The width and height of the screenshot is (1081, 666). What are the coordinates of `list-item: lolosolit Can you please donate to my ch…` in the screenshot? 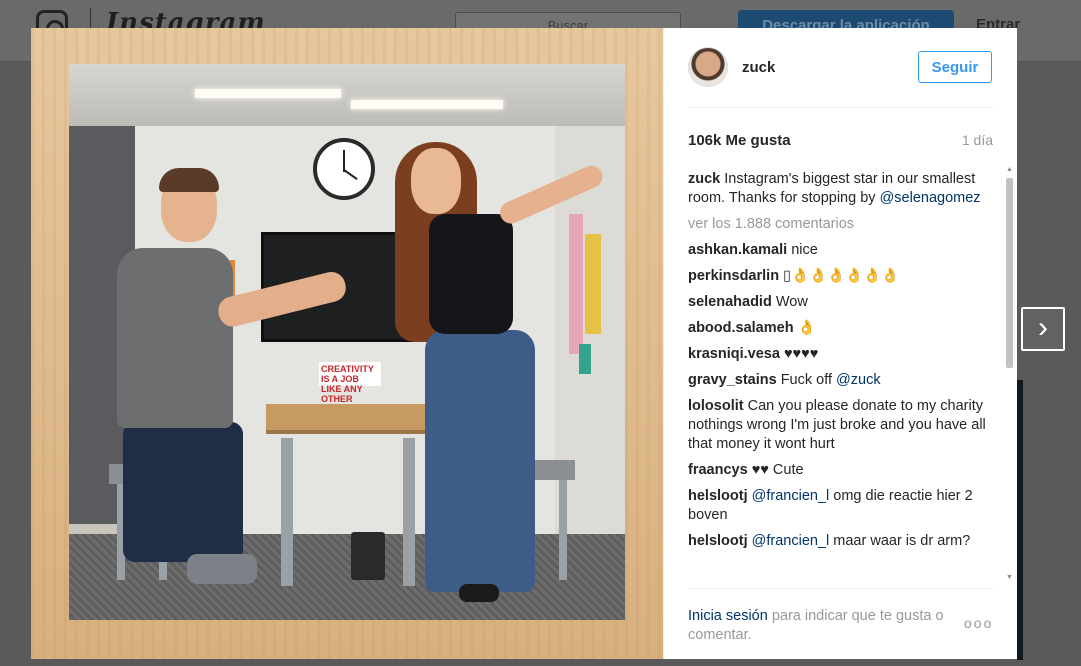 It's located at (844, 425).